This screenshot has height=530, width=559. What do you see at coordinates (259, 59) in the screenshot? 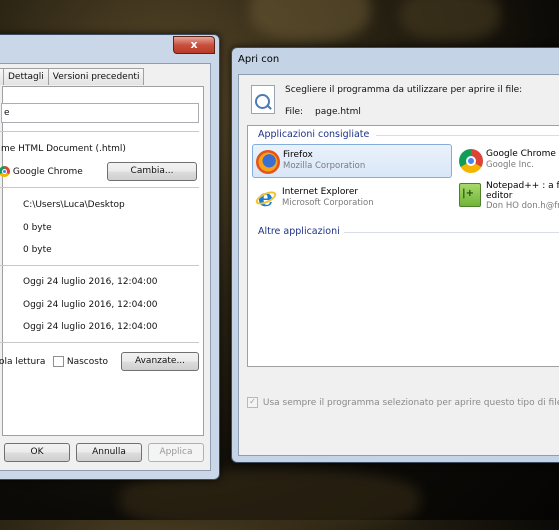
I see `open-with-title: Apri con` at bounding box center [259, 59].